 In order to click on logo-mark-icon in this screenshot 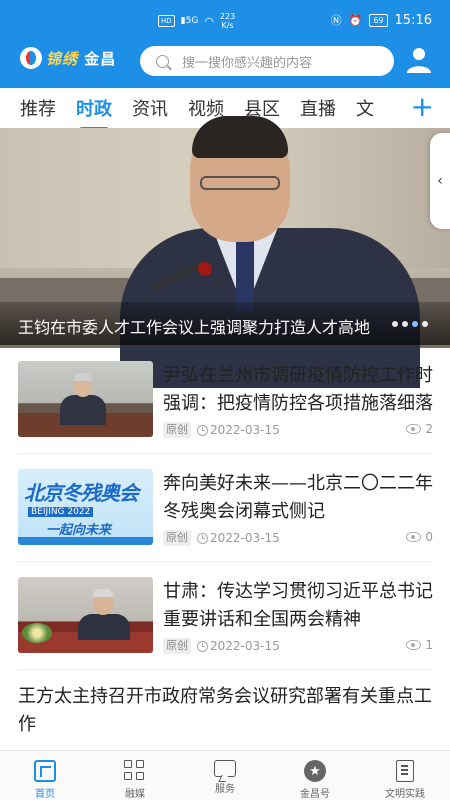, I will do `click(31, 58)`.